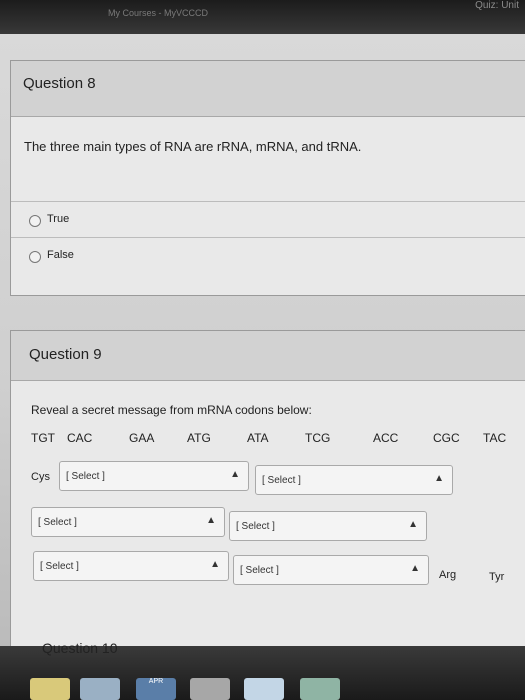 Image resolution: width=525 pixels, height=700 pixels. I want to click on codon: ATA, so click(258, 438).